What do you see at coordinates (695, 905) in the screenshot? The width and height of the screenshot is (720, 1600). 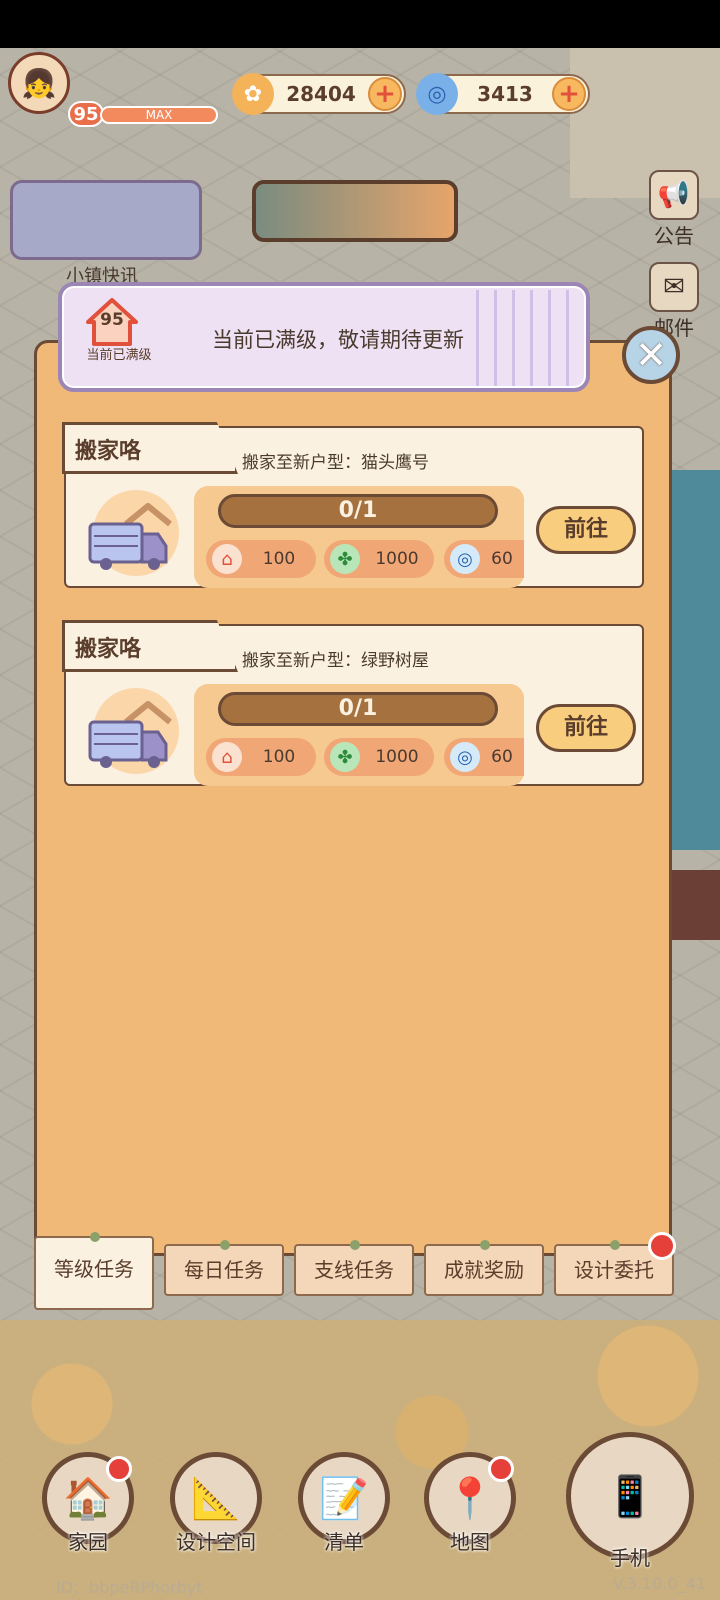 I see `scene-wall-red` at bounding box center [695, 905].